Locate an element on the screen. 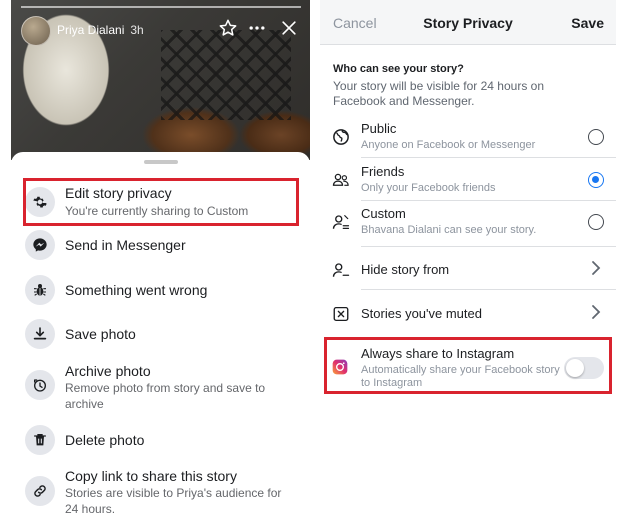 The image size is (626, 530). save-button: Save is located at coordinates (587, 23).